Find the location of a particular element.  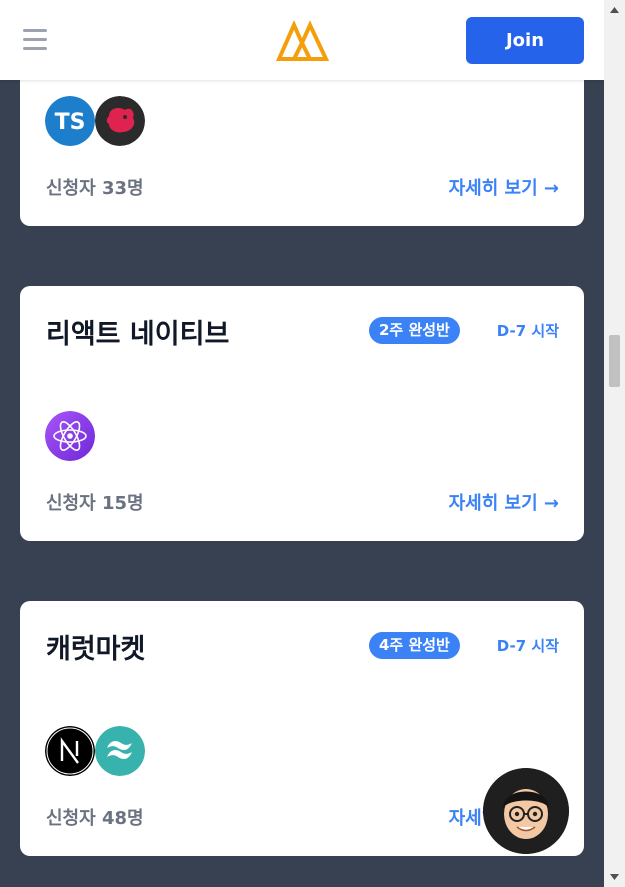

course-title: 캐럿마켓 is located at coordinates (96, 649).